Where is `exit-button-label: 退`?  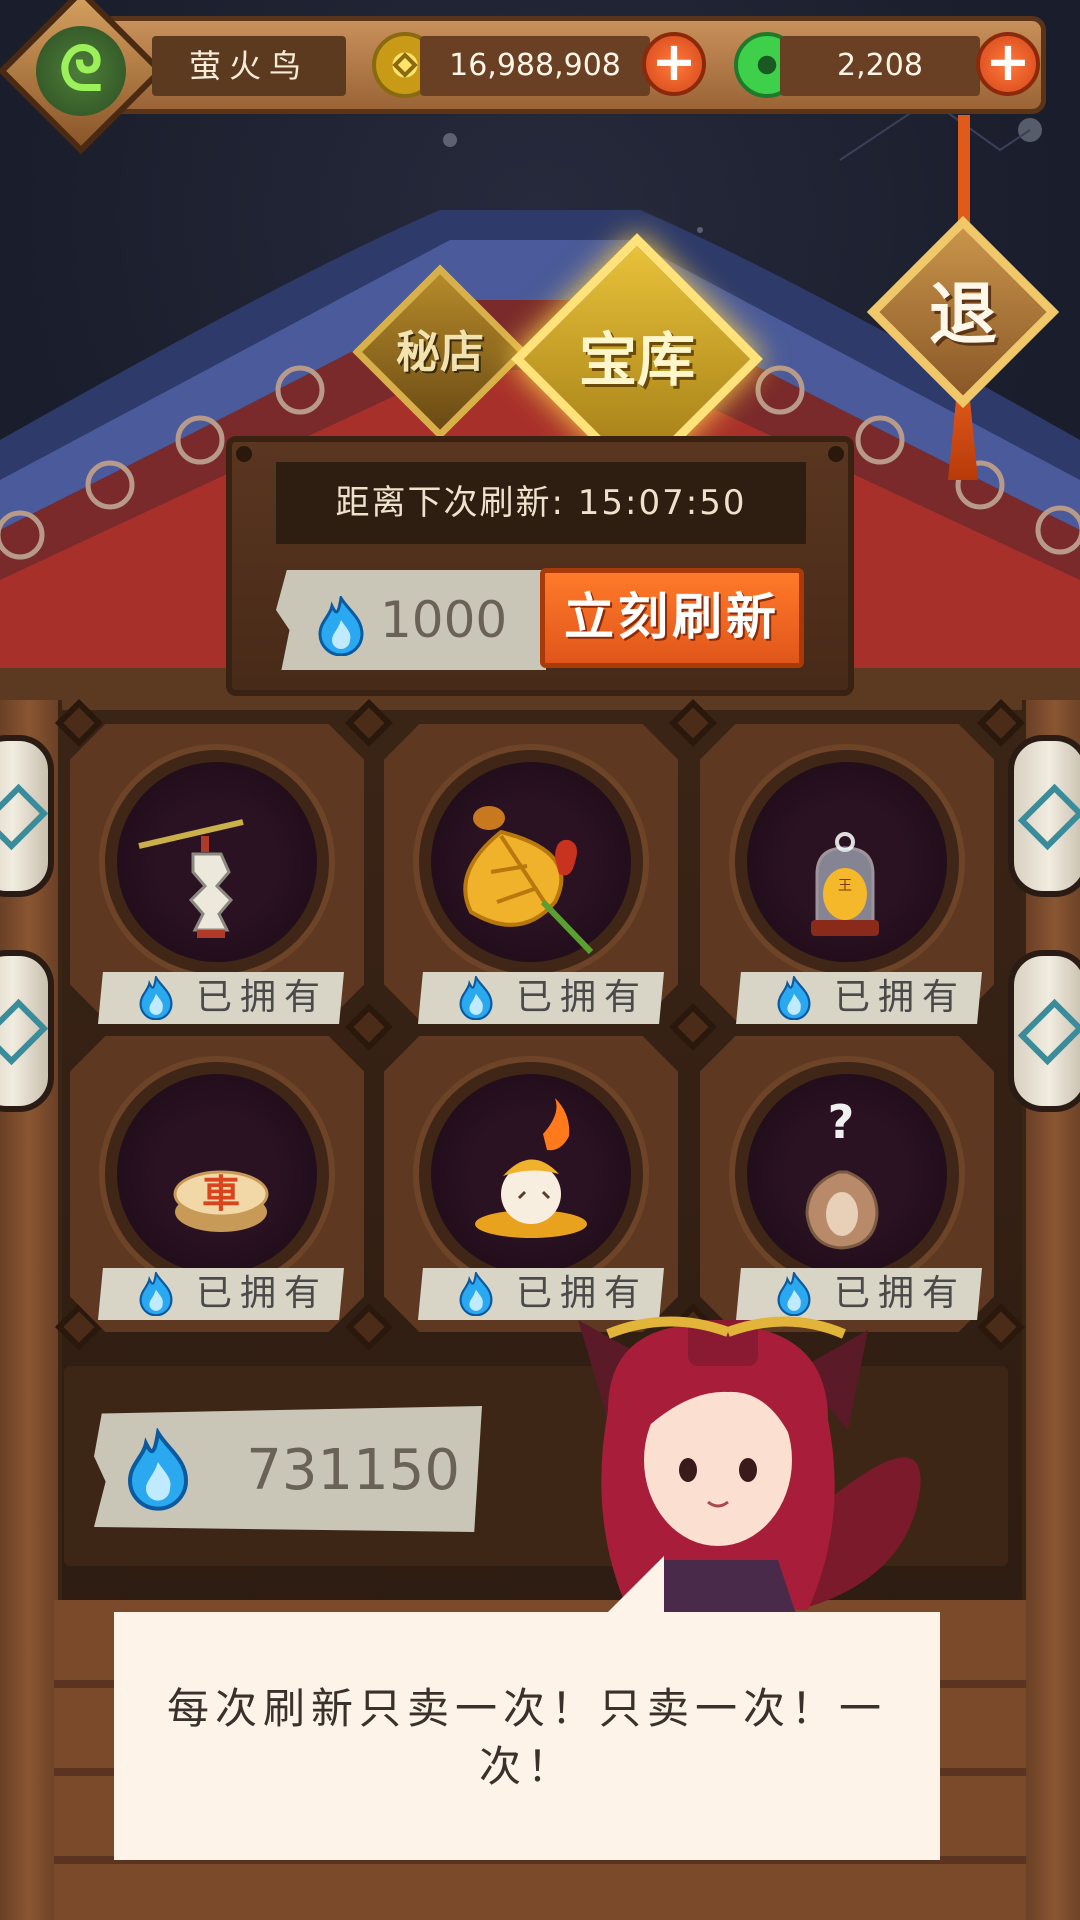 exit-button-label: 退 is located at coordinates (962, 315).